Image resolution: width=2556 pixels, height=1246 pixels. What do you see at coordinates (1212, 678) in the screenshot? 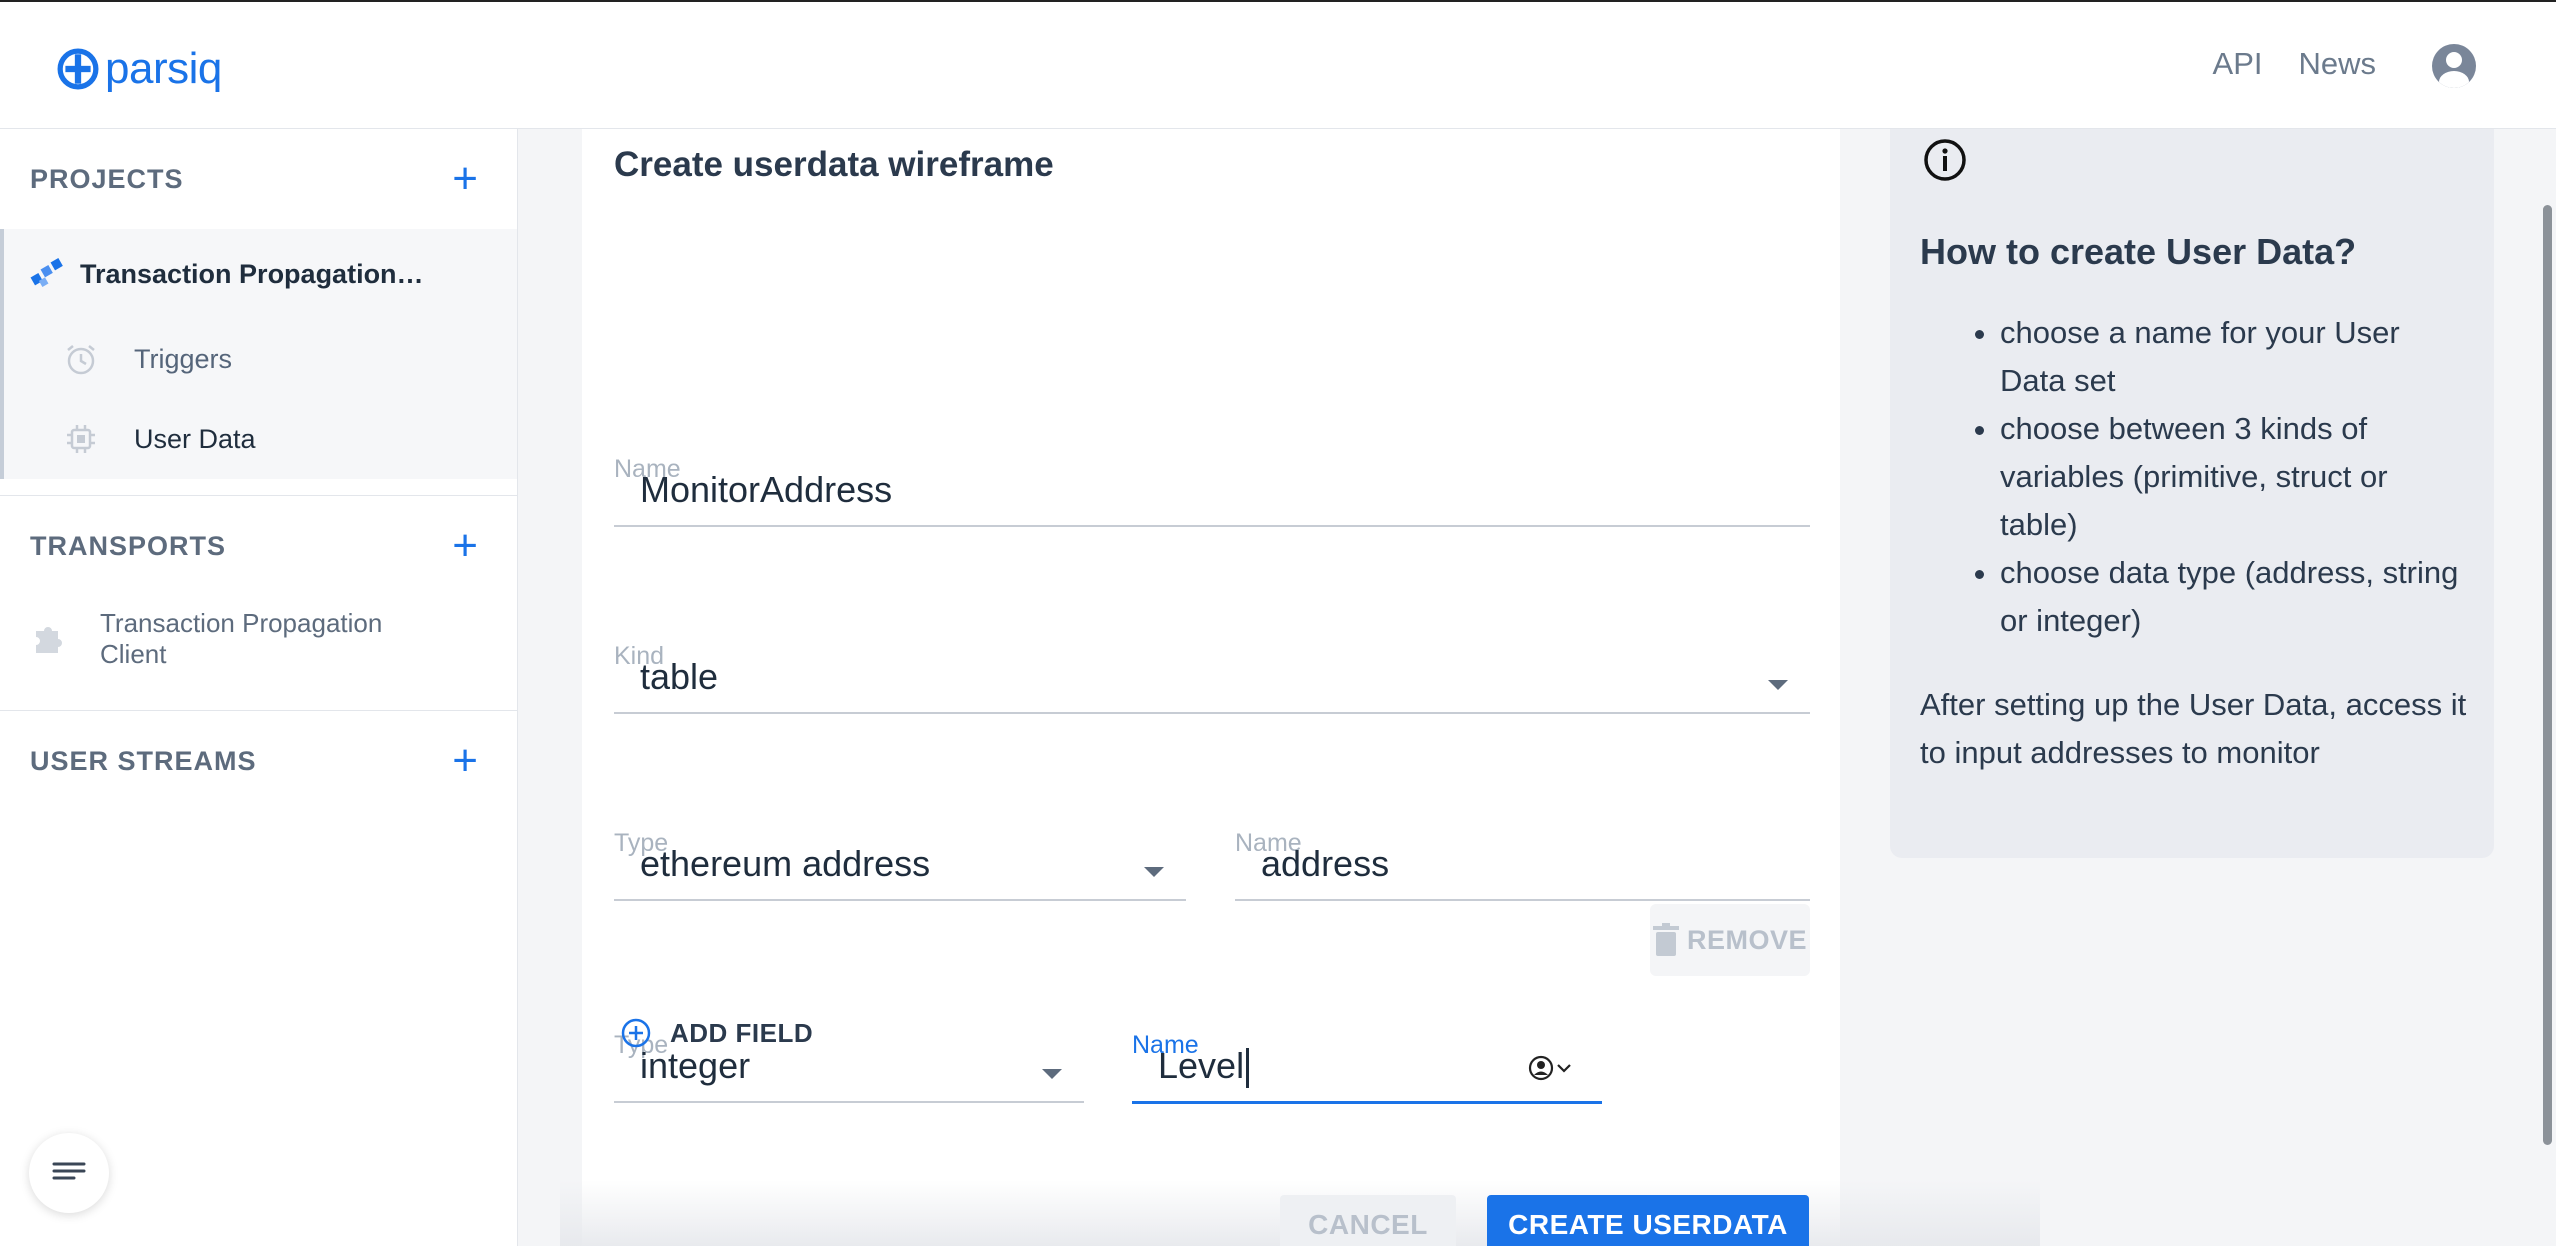
I see `kind-select: Kind table` at bounding box center [1212, 678].